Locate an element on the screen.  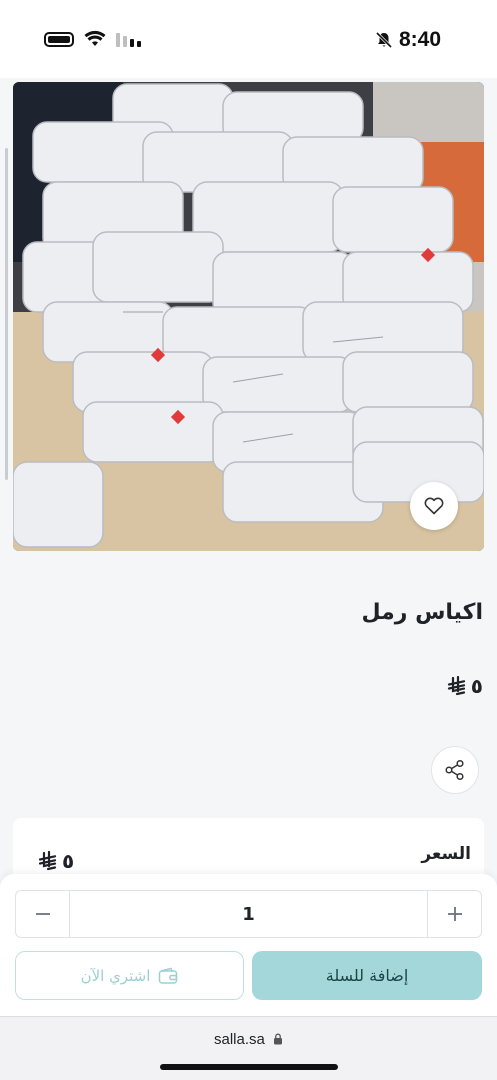
heart-icon is located at coordinates (434, 506).